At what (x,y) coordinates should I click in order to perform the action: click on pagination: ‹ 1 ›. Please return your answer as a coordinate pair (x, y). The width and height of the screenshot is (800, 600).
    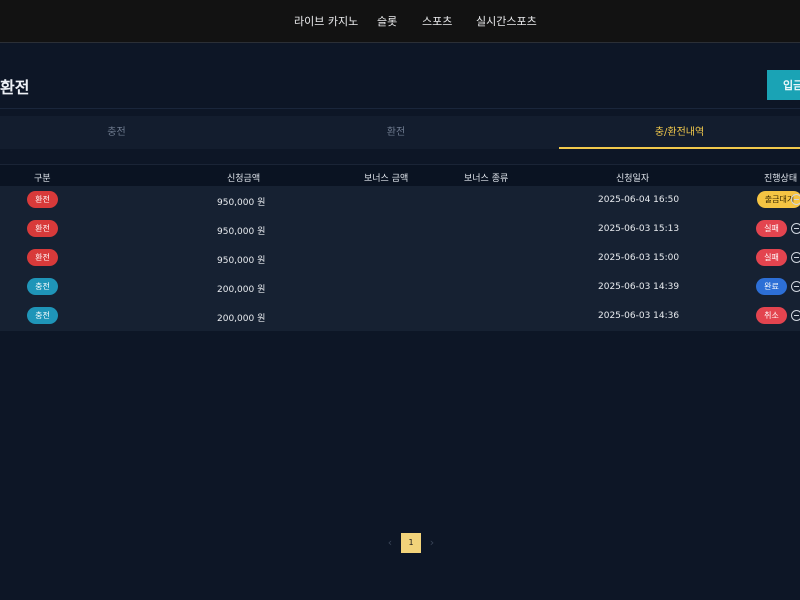
    Looking at the image, I should click on (411, 543).